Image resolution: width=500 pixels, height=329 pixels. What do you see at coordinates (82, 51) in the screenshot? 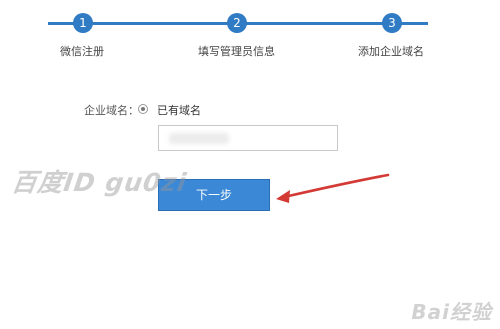
I see `step-1-label: 微信注册` at bounding box center [82, 51].